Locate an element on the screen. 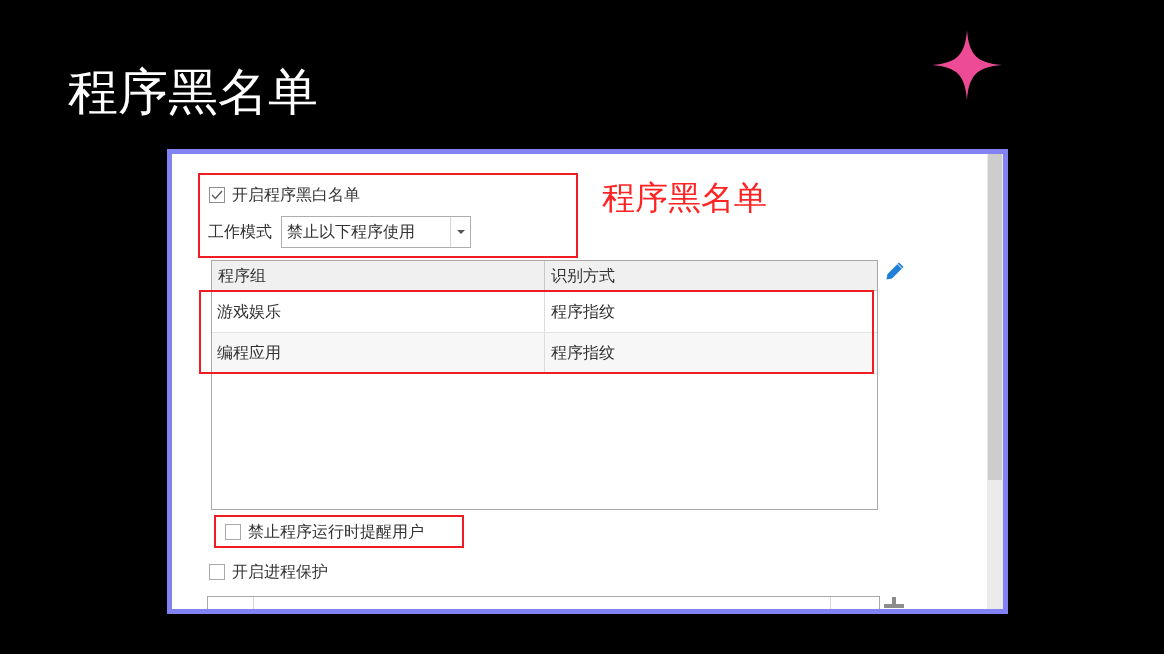 The height and width of the screenshot is (654, 1164). table-cell: 编程应用 is located at coordinates (378, 353).